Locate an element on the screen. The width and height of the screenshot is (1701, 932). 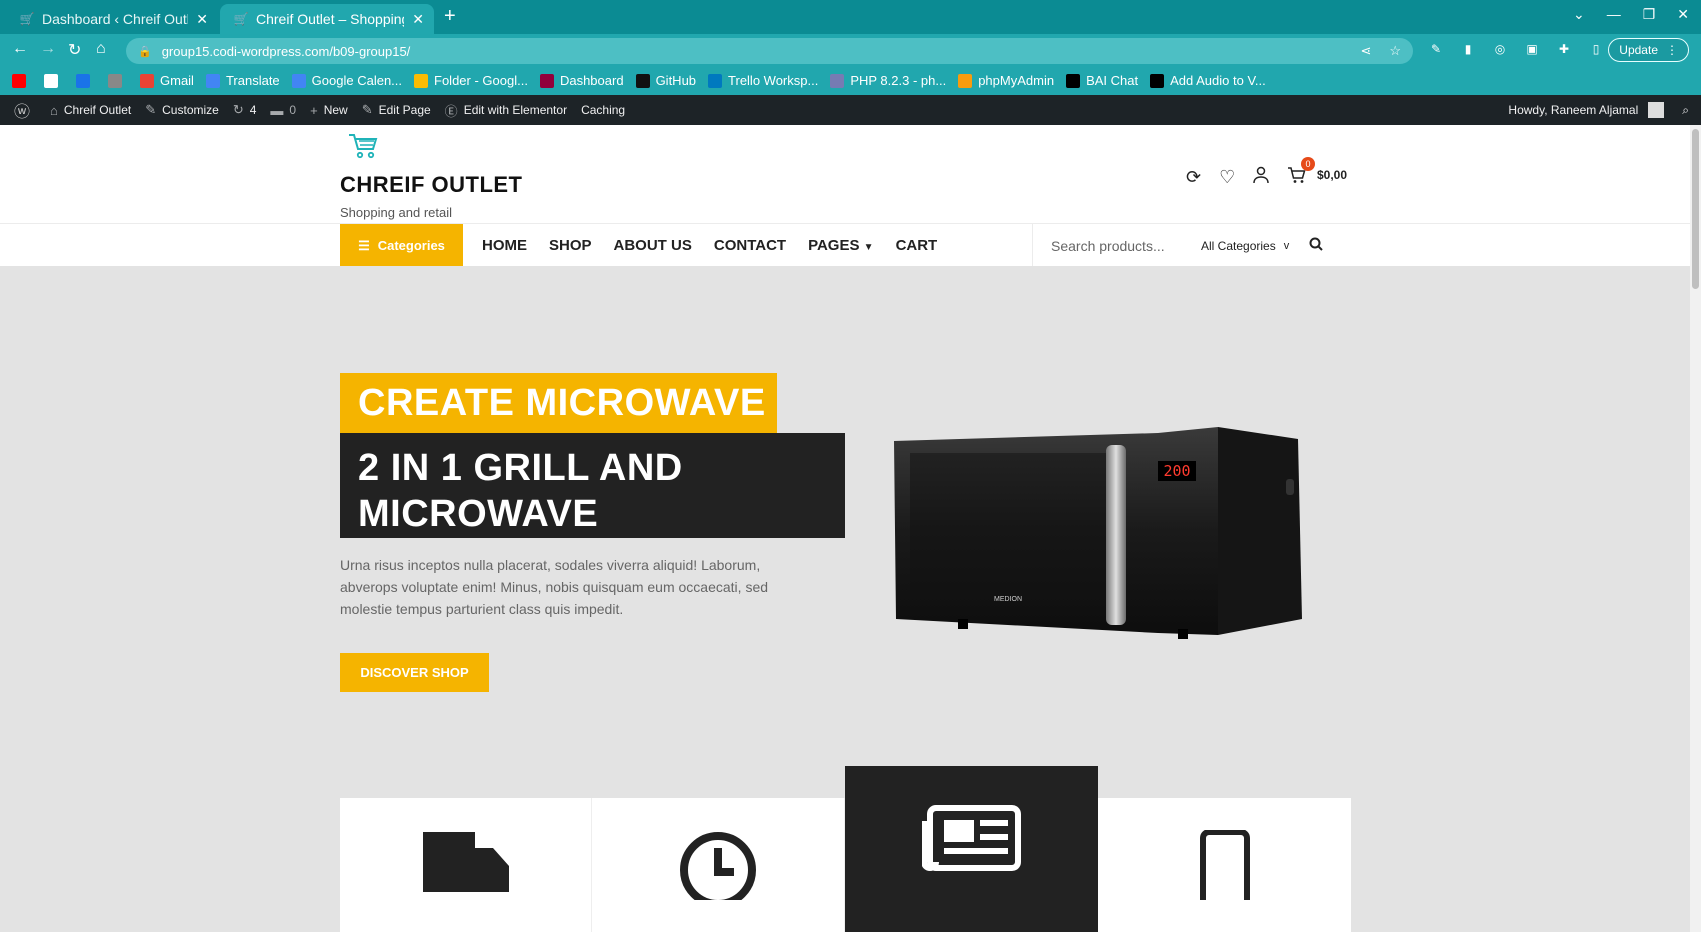
update-button: Update ⋮ is located at coordinates (1648, 50).